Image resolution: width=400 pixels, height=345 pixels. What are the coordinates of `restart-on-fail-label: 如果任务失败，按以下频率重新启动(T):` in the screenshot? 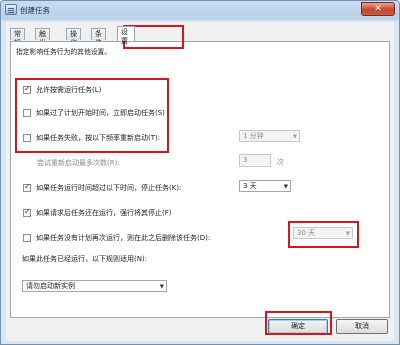 It's located at (98, 138).